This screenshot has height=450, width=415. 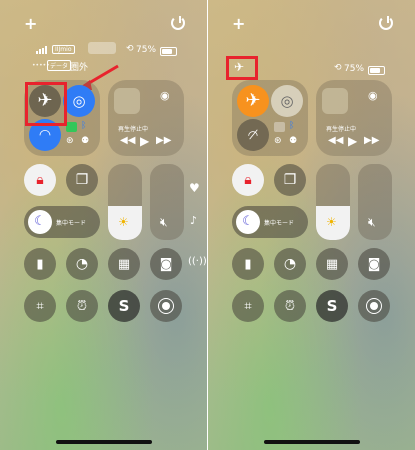 I want to click on now-playing-label: 再生停止中, so click(x=133, y=129).